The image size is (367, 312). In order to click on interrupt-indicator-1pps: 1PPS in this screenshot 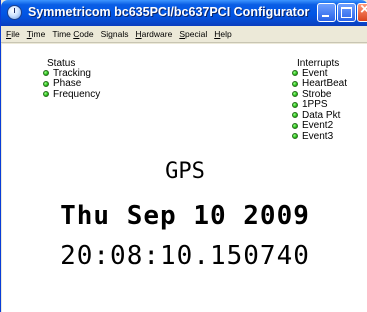, I will do `click(319, 104)`.